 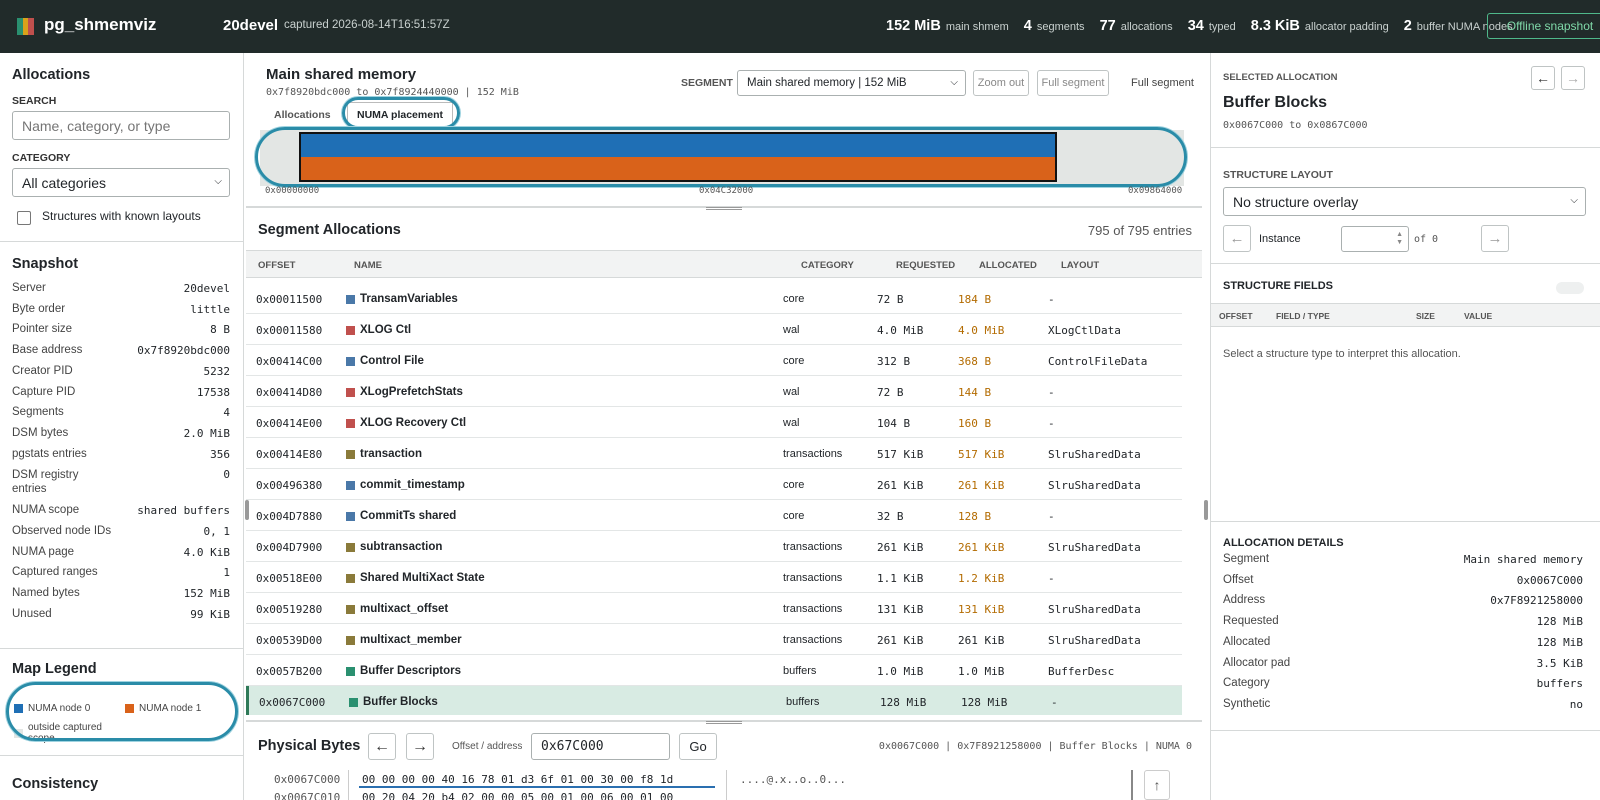 What do you see at coordinates (1404, 201) in the screenshot?
I see `layout-select: No structure overlay ⌵` at bounding box center [1404, 201].